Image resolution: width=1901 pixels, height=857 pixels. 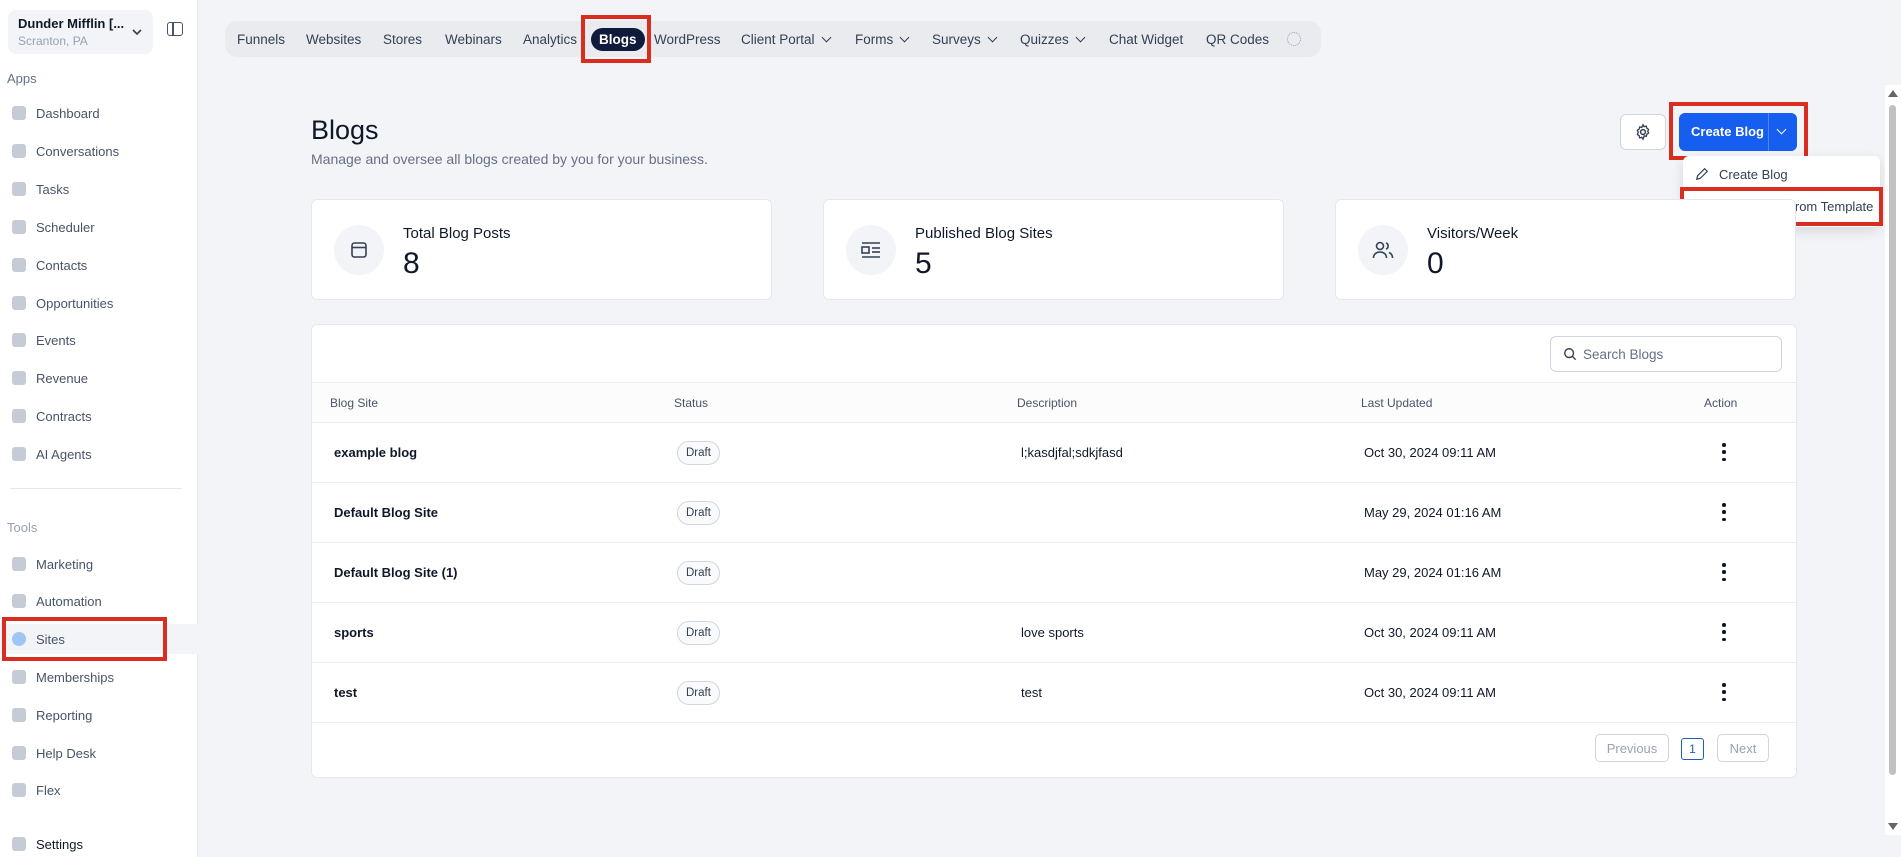 I want to click on tab-blogs: Blogs, so click(x=618, y=39).